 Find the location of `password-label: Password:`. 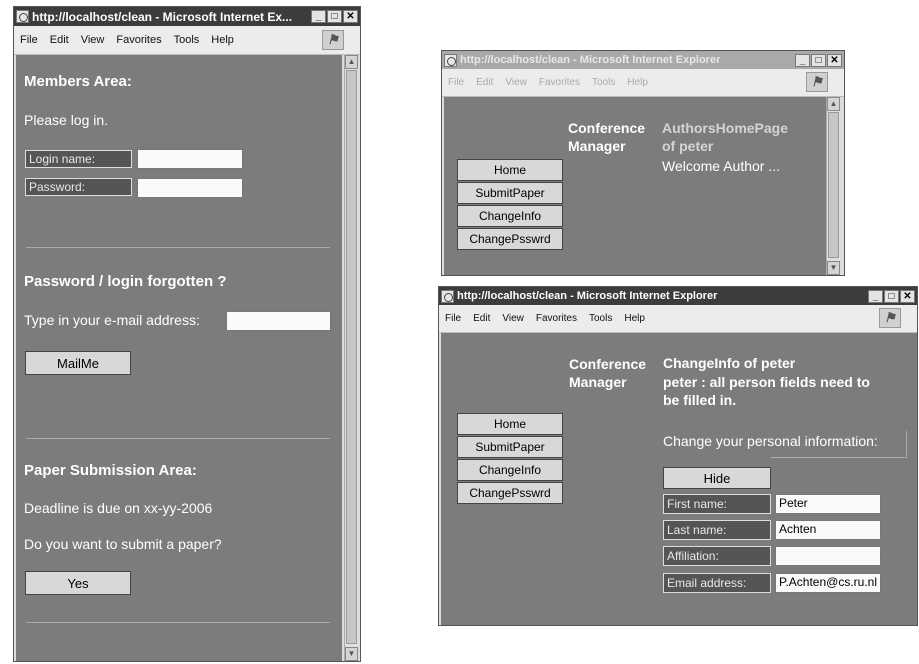

password-label: Password: is located at coordinates (78, 187).